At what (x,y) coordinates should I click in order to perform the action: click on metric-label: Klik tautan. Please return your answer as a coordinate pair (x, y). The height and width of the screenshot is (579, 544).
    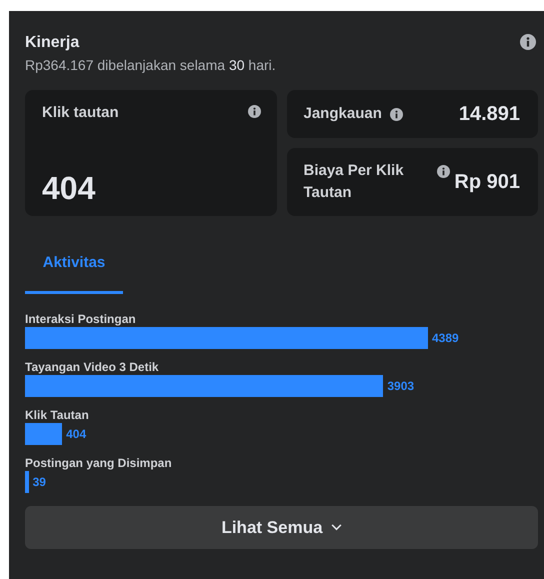
    Looking at the image, I should click on (80, 113).